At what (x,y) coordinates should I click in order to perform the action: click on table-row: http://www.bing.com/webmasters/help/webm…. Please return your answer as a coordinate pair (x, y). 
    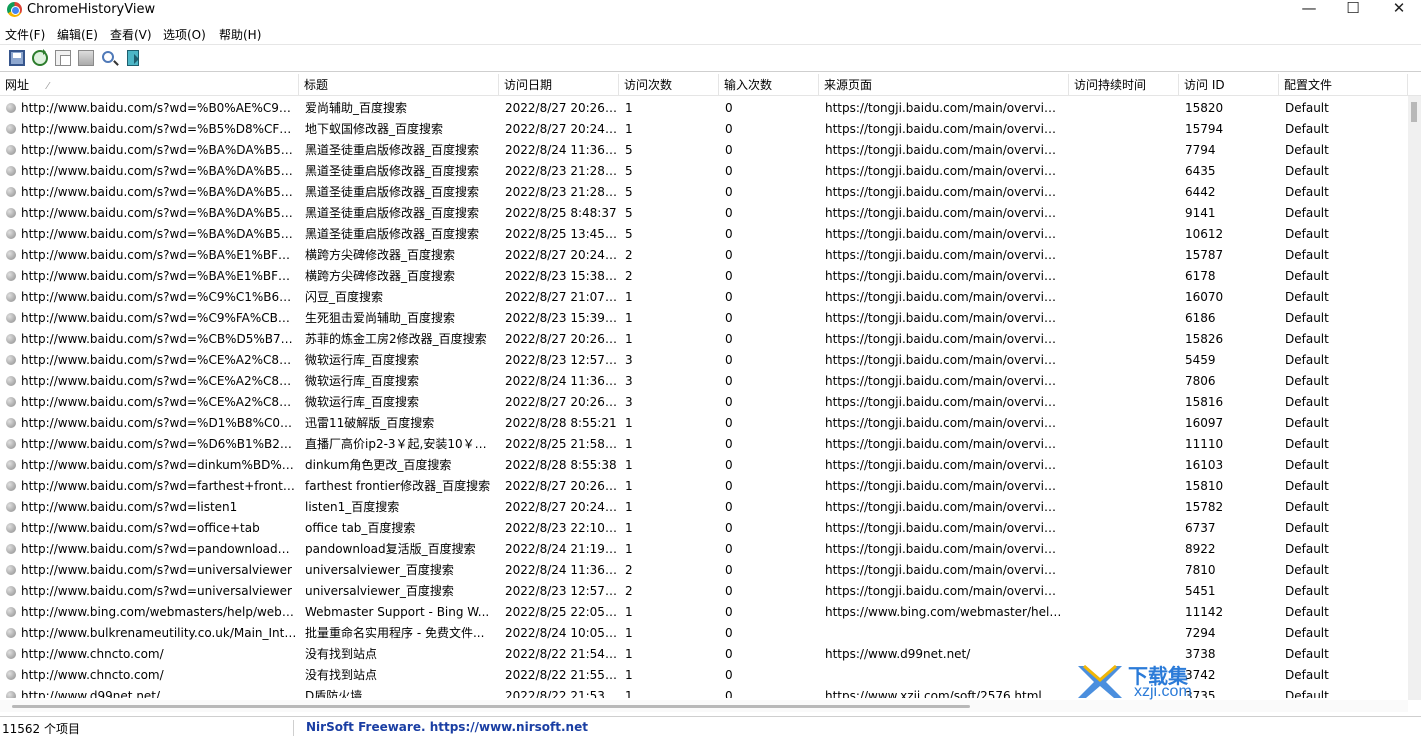
    Looking at the image, I should click on (704, 612).